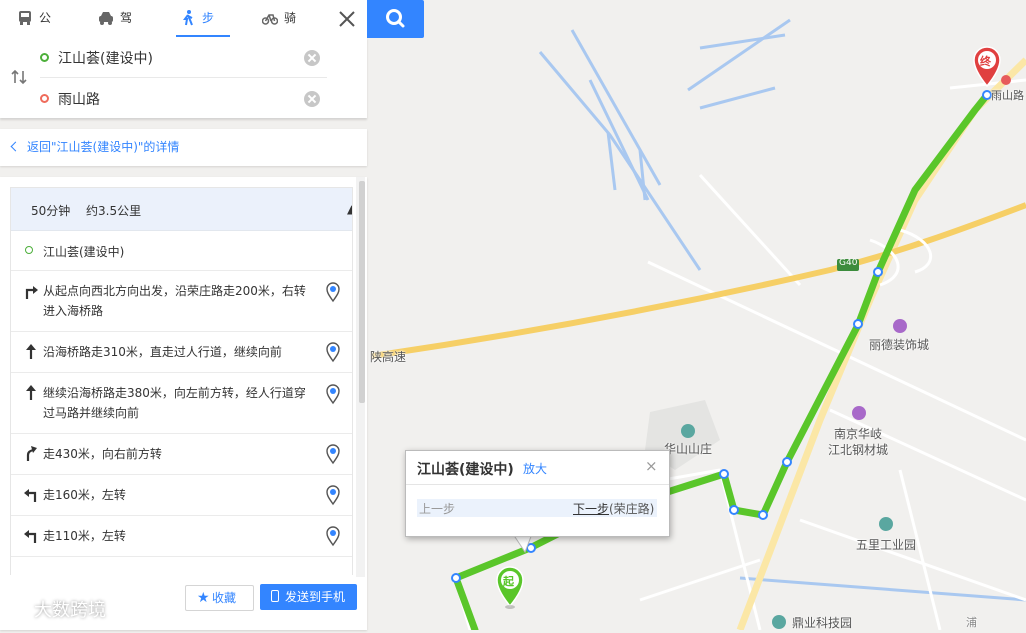 This screenshot has width=1026, height=633. I want to click on step-item: 走430米，向右前方转, so click(181, 454).